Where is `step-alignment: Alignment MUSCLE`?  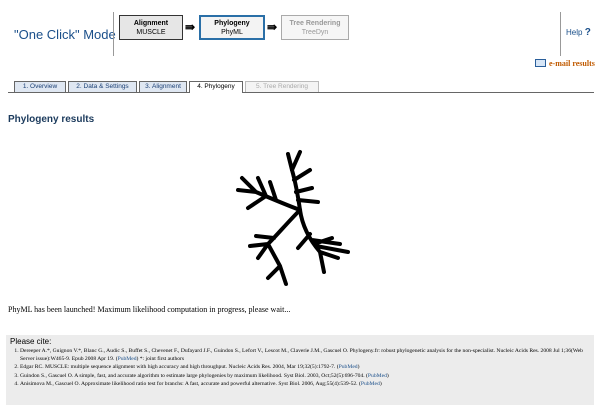 step-alignment: Alignment MUSCLE is located at coordinates (151, 27).